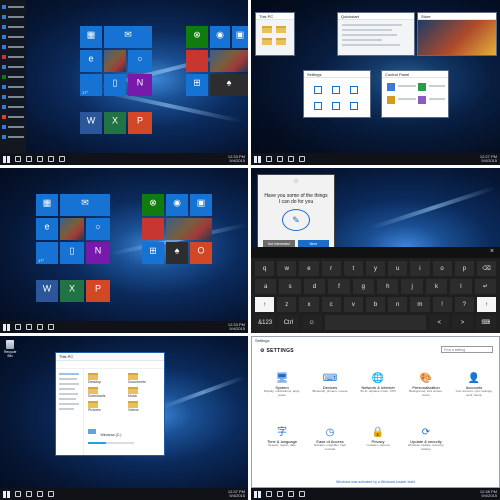 This screenshot has height=500, width=500. What do you see at coordinates (275, 34) in the screenshot?
I see `task-window-explorer: This PC` at bounding box center [275, 34].